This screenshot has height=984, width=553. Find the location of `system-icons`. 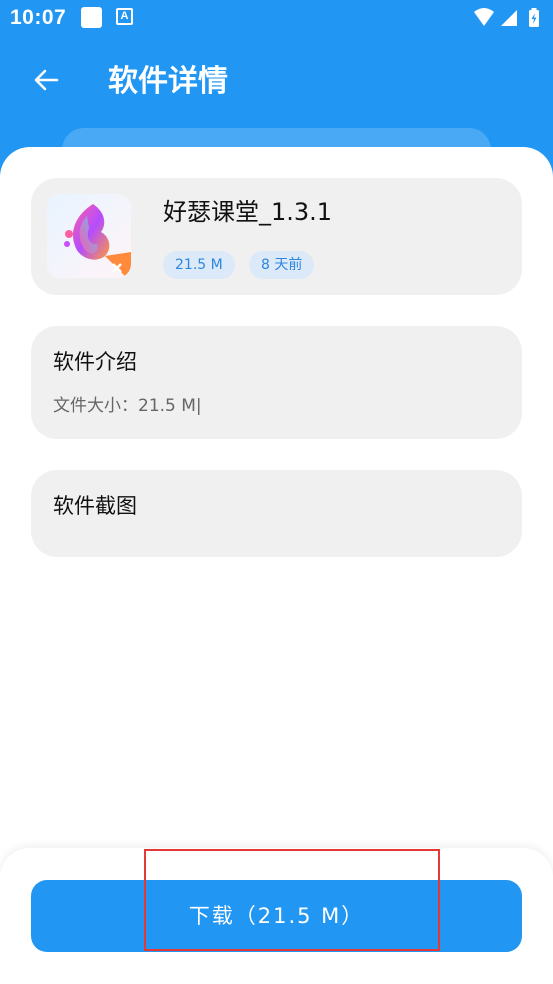

system-icons is located at coordinates (508, 18).